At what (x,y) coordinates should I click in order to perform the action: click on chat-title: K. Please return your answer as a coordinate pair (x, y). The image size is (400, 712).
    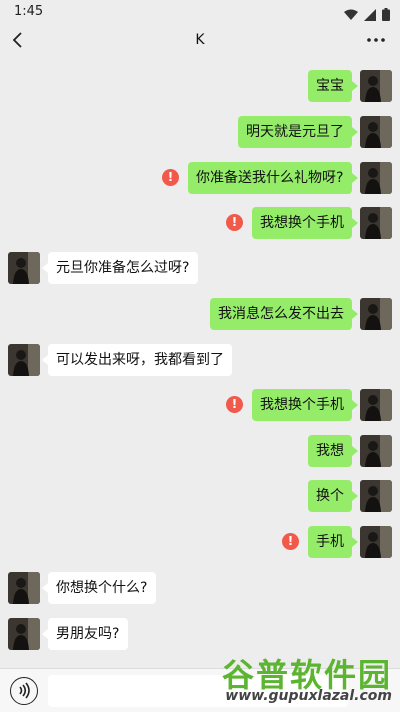
    Looking at the image, I should click on (200, 40).